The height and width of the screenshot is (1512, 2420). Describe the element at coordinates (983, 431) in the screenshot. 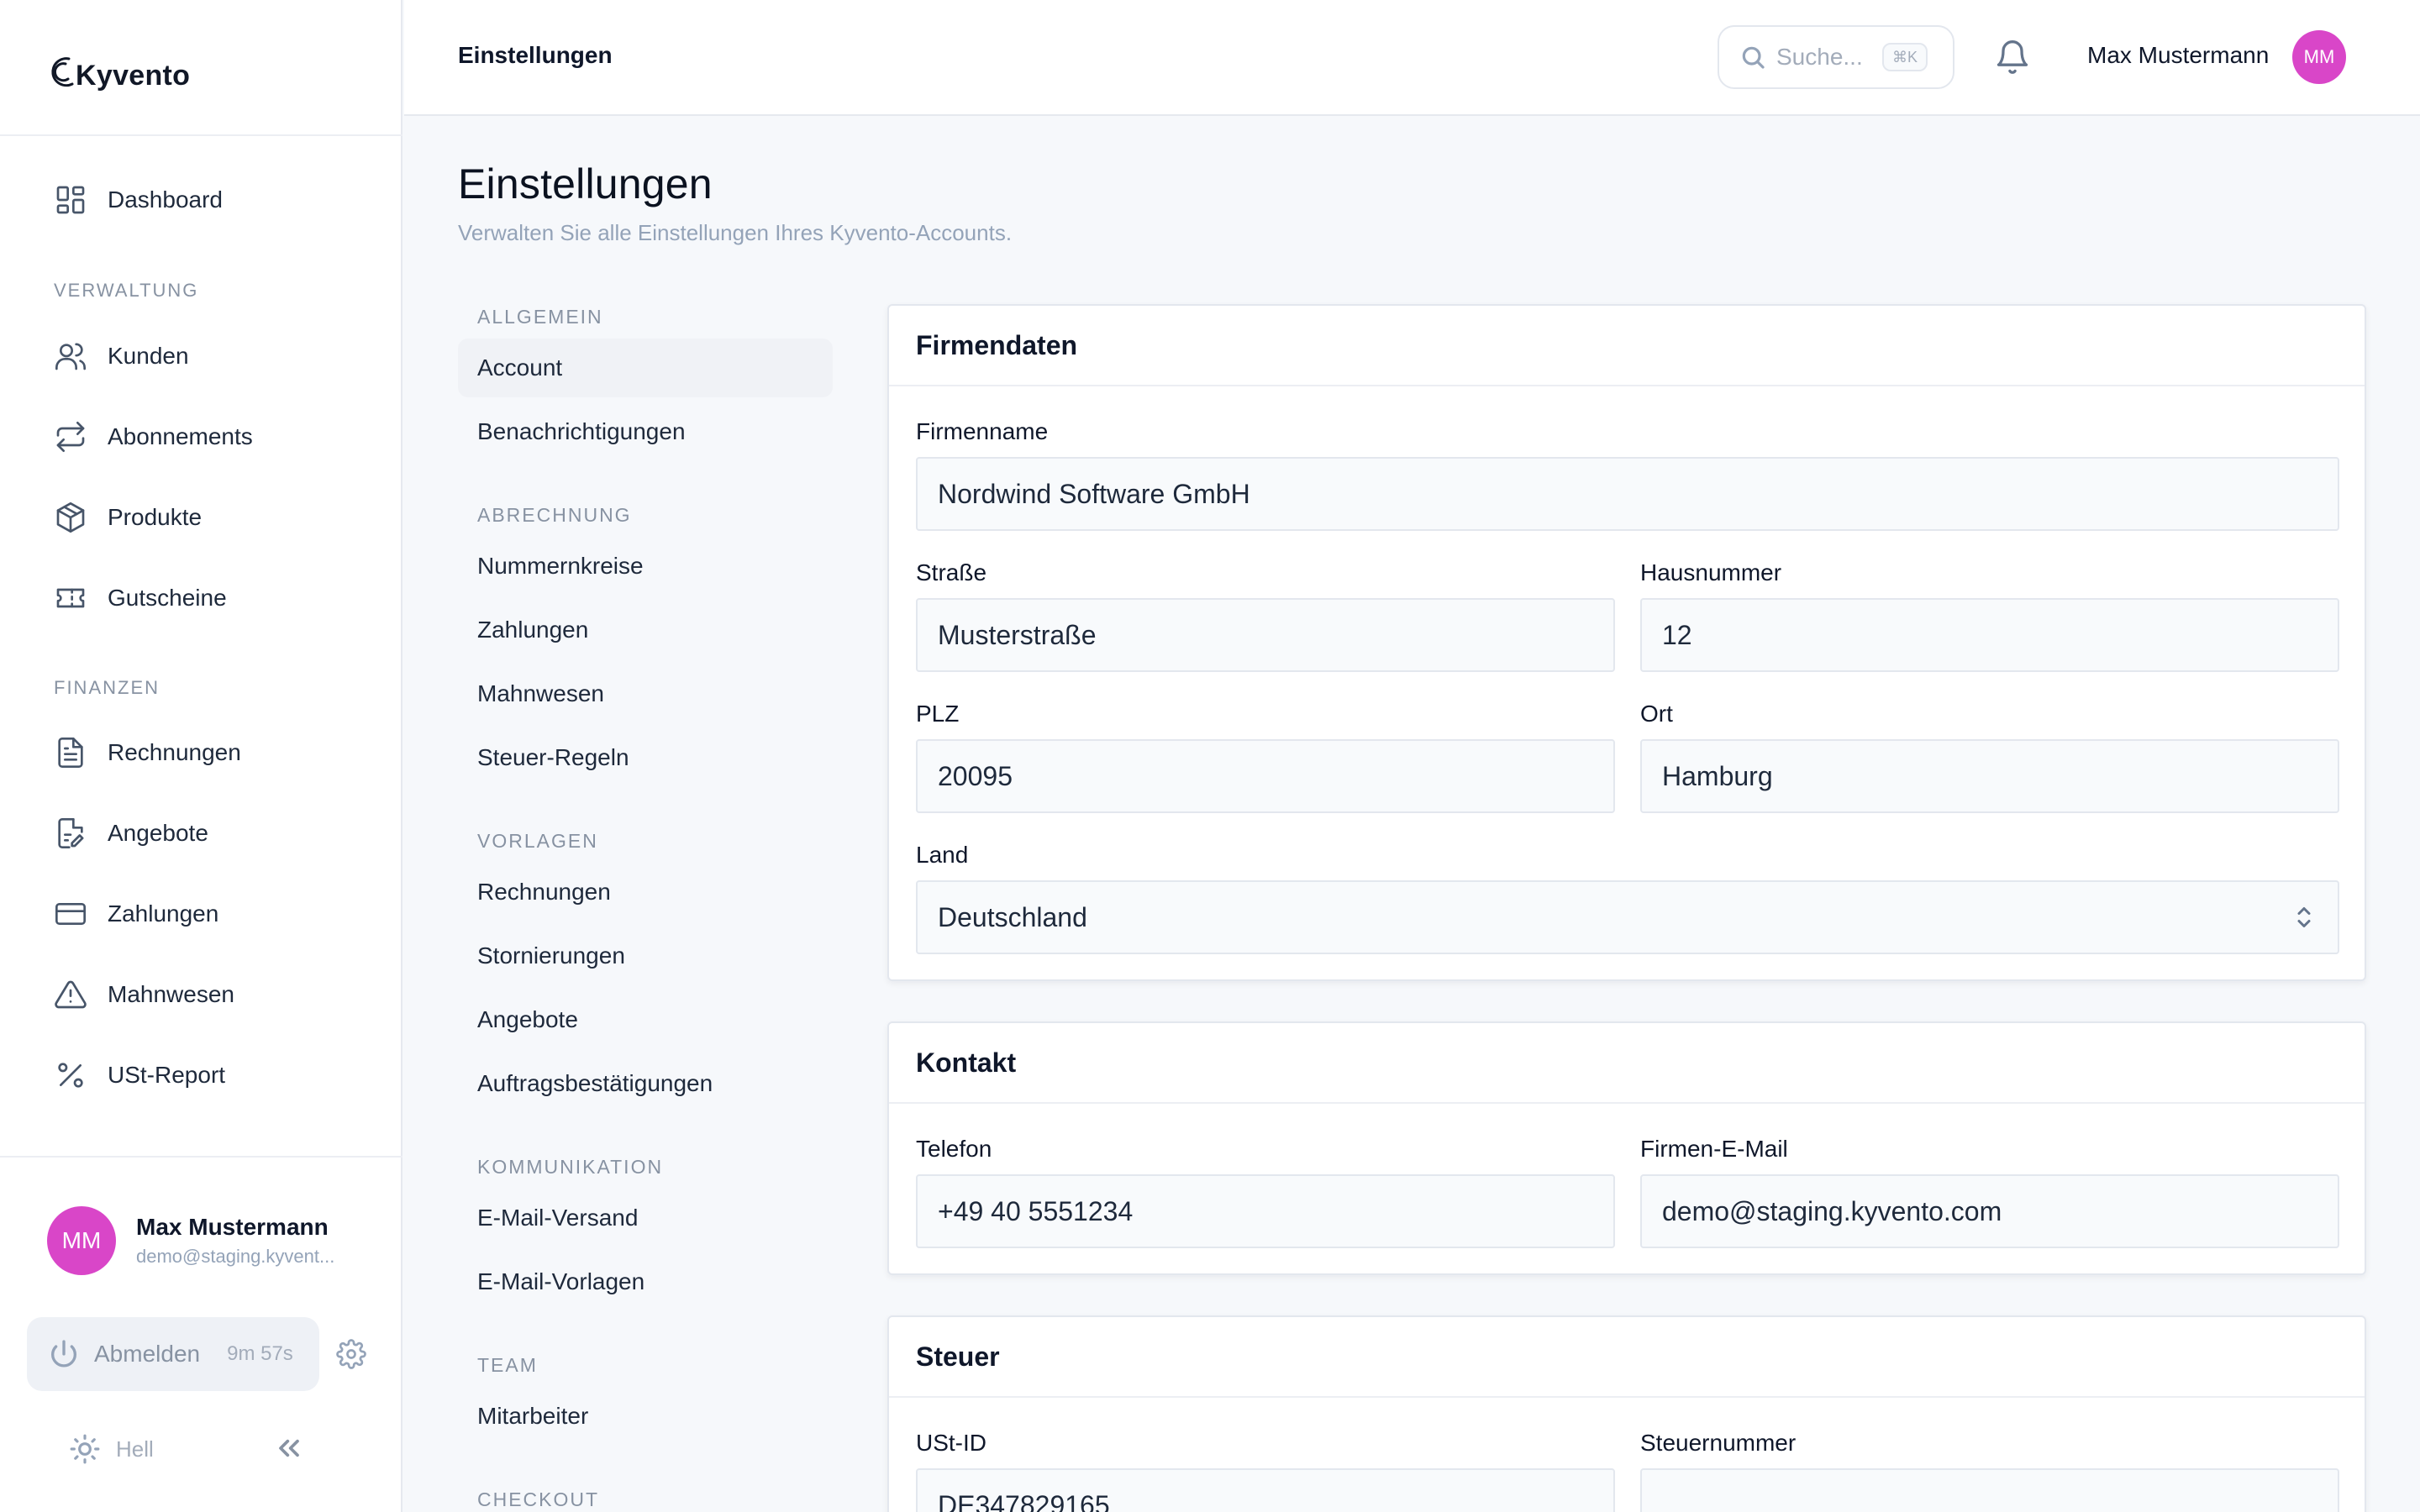

I see `firmenname-label: Firmenname` at that location.